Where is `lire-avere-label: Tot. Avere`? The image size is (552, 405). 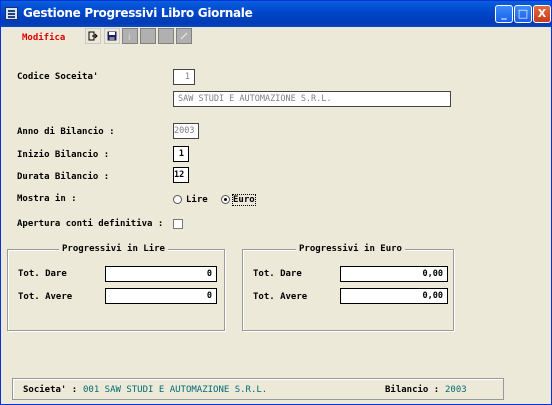 lire-avere-label: Tot. Avere is located at coordinates (45, 297).